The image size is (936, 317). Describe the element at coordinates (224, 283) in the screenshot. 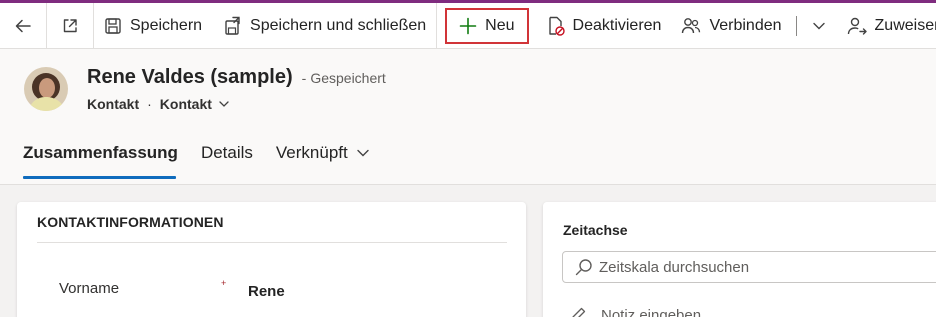

I see `required-indicator: +` at that location.